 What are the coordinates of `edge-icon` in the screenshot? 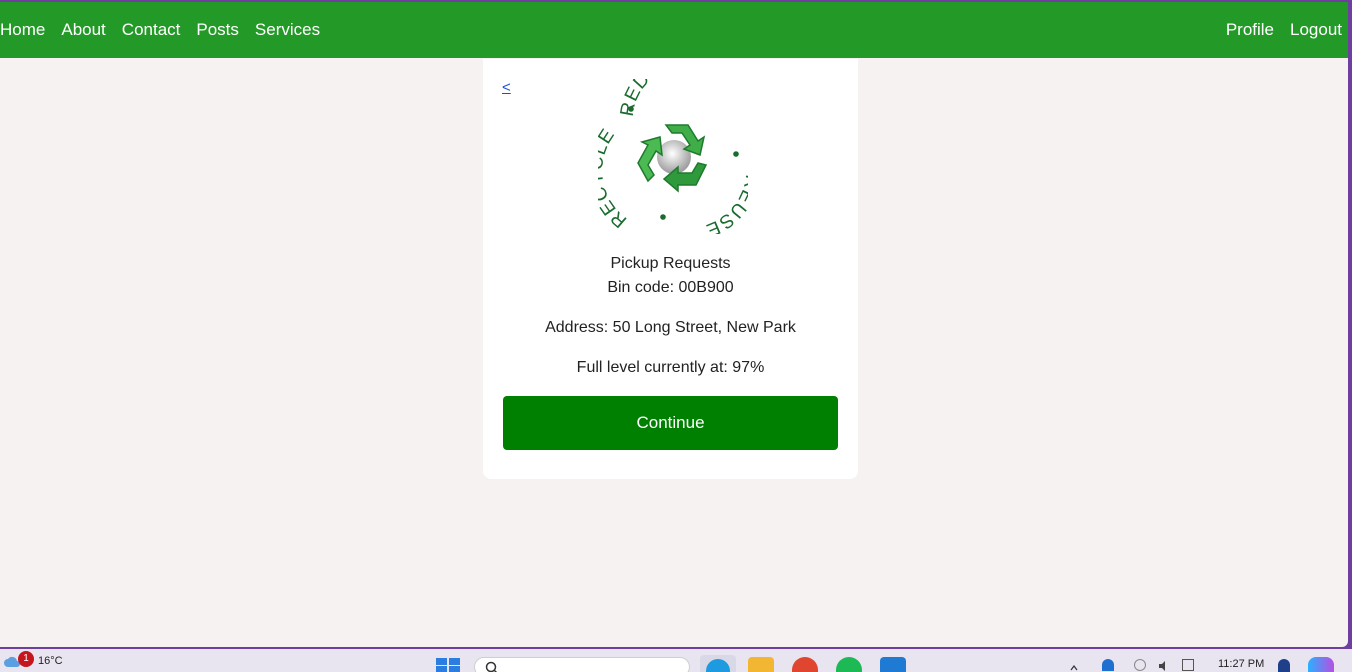 It's located at (718, 665).